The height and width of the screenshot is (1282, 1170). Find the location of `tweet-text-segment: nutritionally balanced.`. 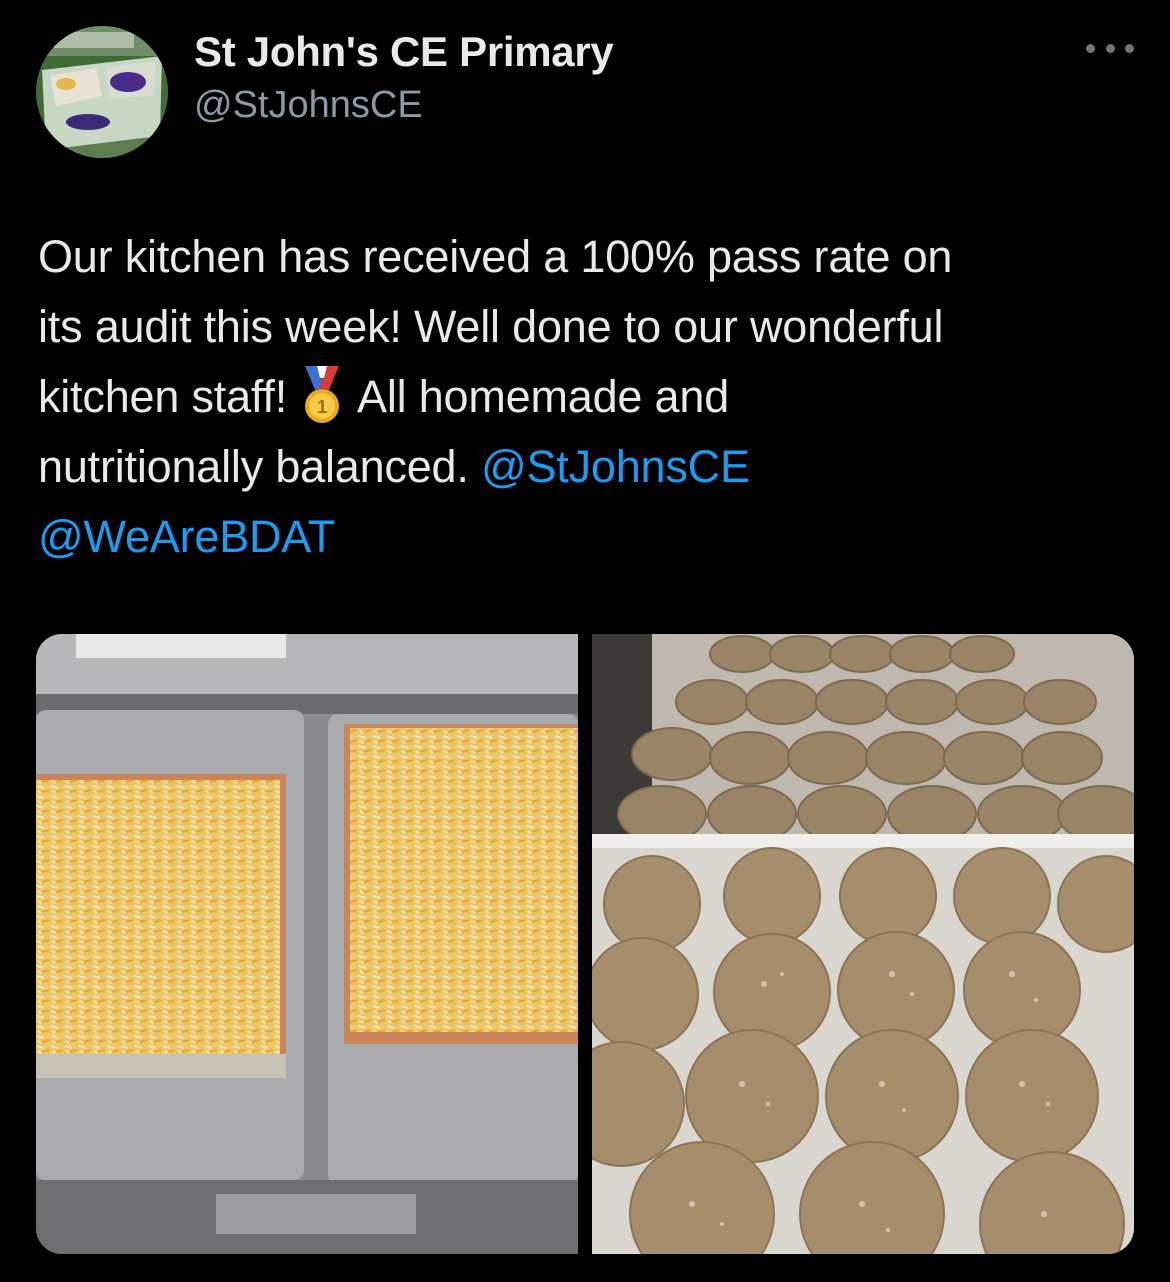

tweet-text-segment: nutritionally balanced. is located at coordinates (253, 466).